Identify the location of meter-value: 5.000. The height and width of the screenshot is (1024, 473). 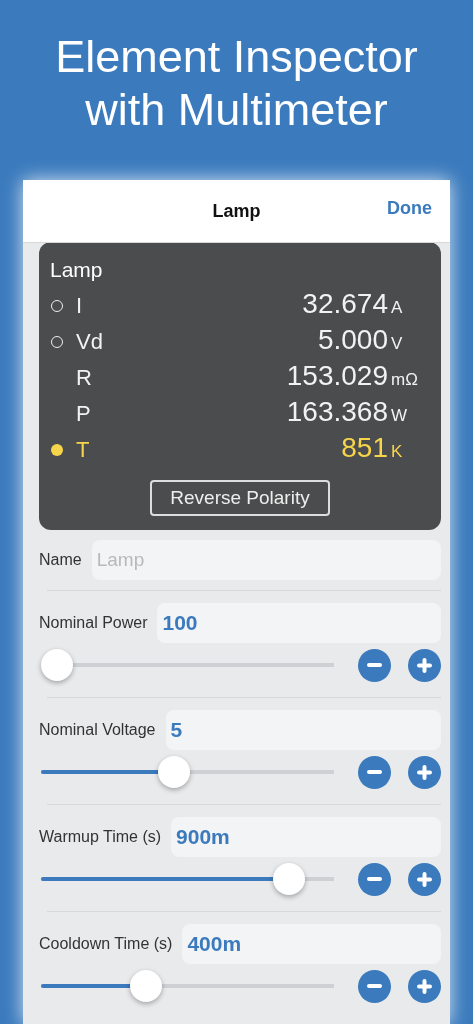
(352, 340).